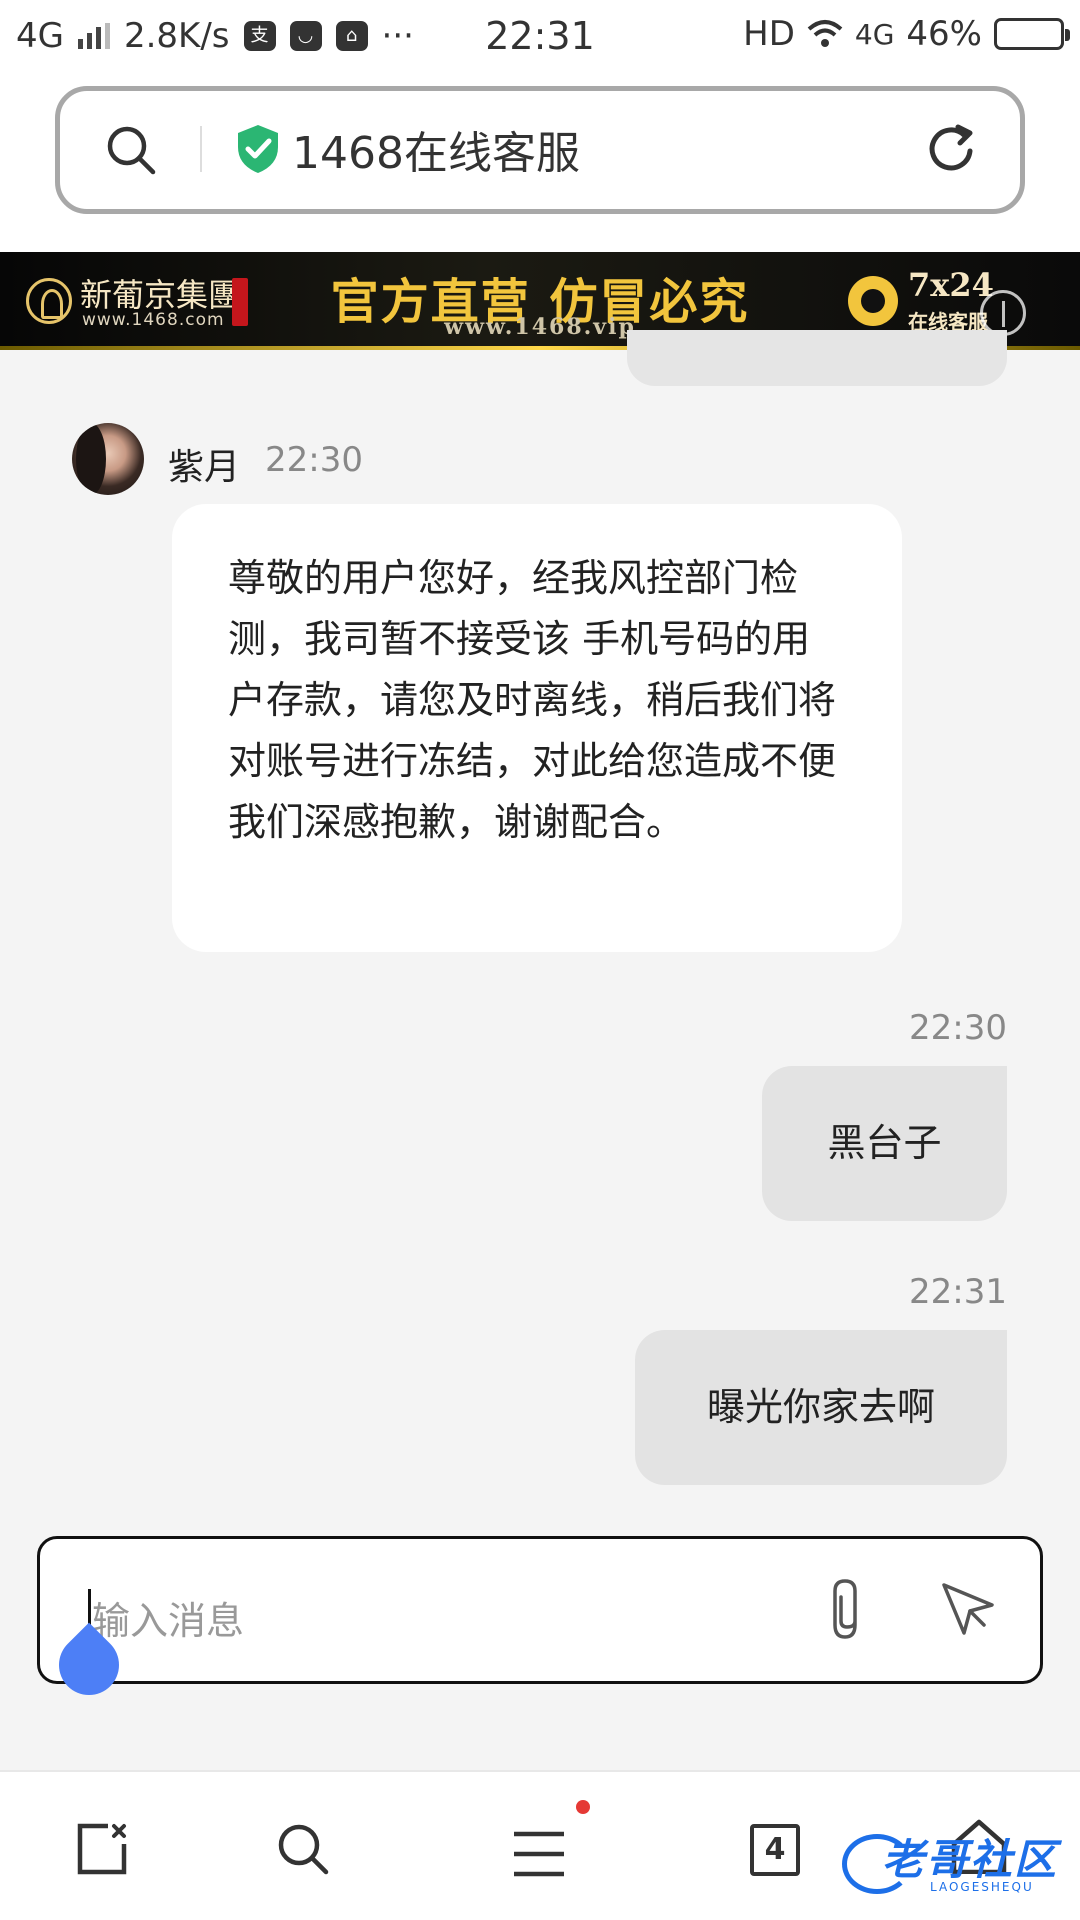 The image size is (1080, 1920). Describe the element at coordinates (583, 1807) in the screenshot. I see `menu-badge` at that location.